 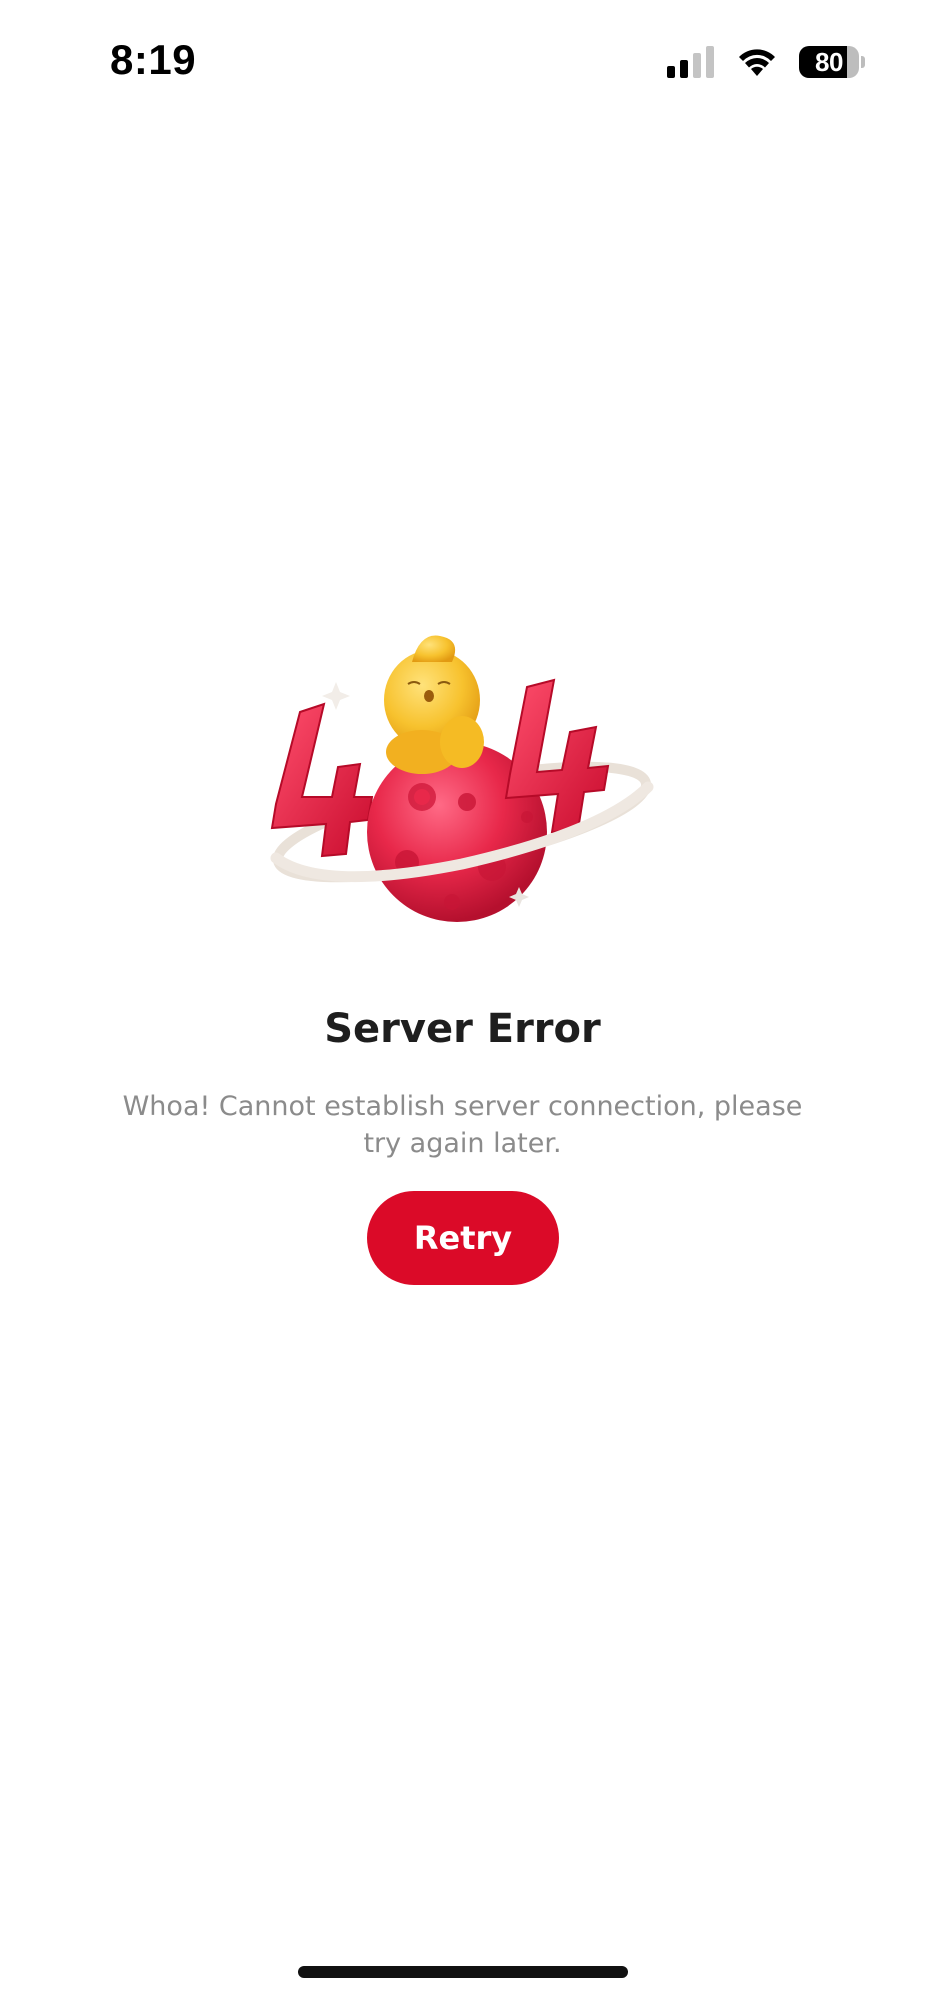 I want to click on status-time: 8:19, so click(x=153, y=59).